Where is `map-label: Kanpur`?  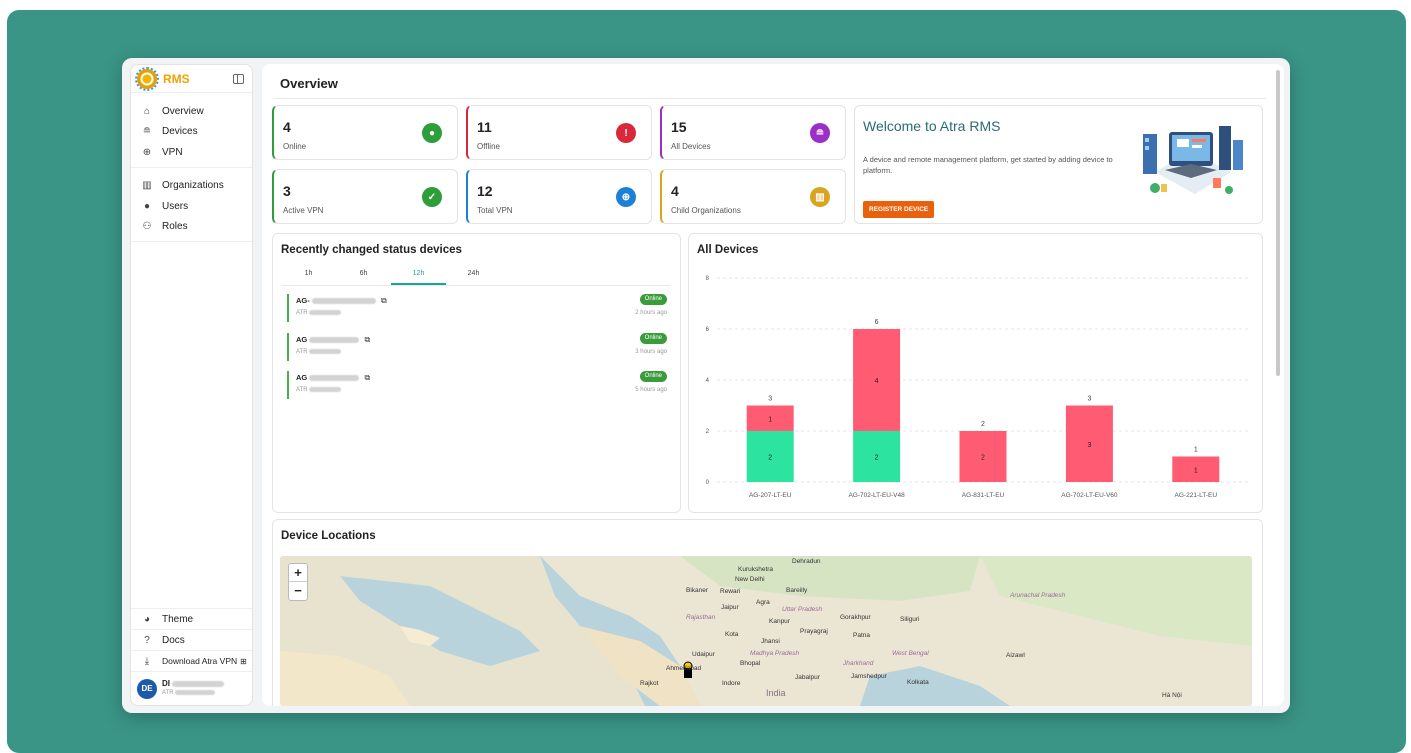 map-label: Kanpur is located at coordinates (779, 621).